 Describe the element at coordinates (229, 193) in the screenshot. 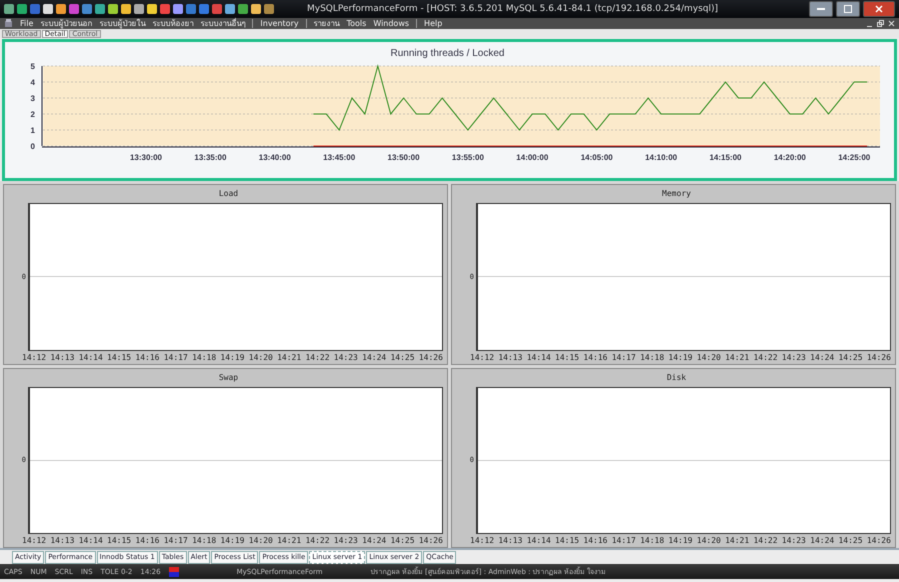

I see `chart-title: Load` at that location.